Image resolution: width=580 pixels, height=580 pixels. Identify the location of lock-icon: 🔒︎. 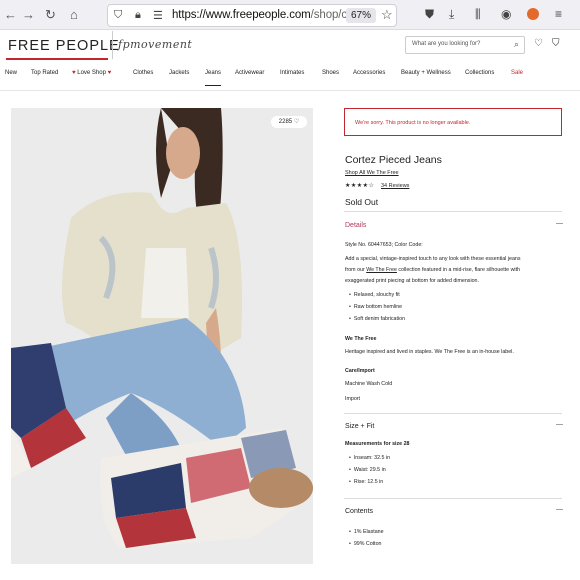
(138, 15).